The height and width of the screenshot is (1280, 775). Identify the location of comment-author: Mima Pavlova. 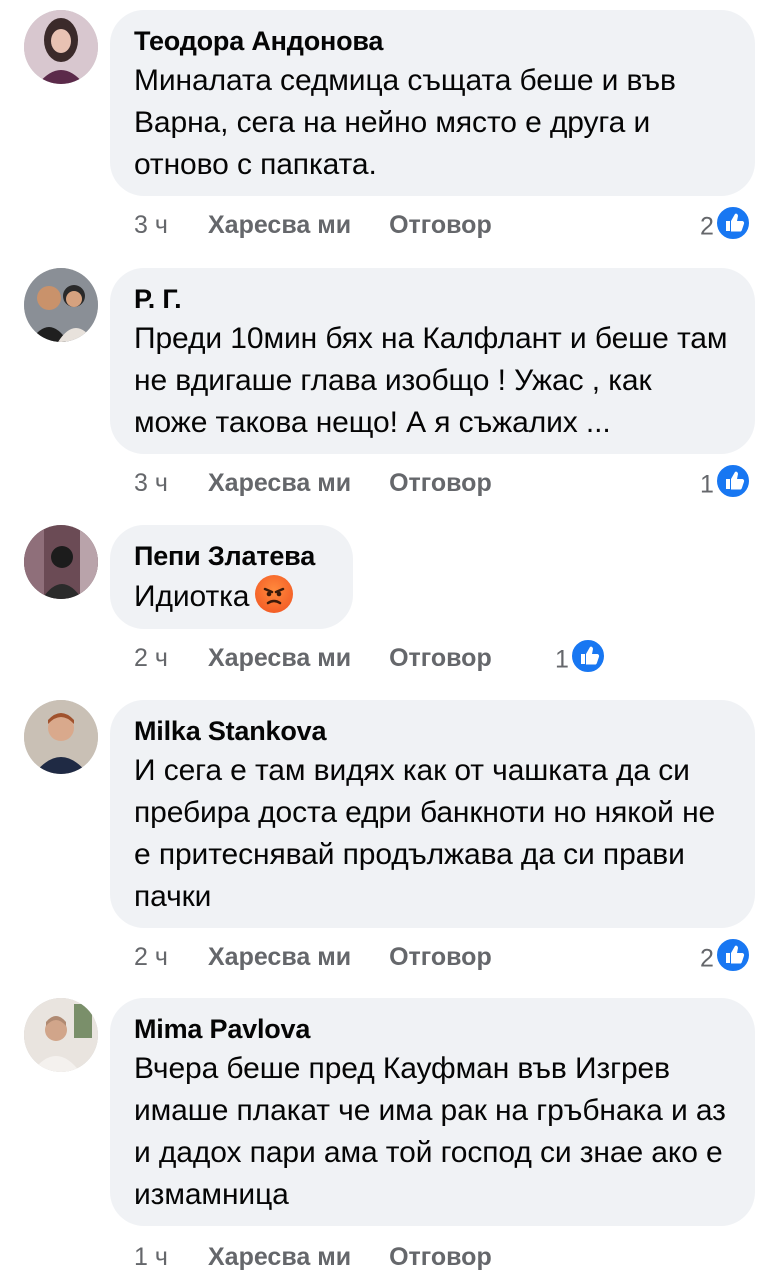
(432, 1029).